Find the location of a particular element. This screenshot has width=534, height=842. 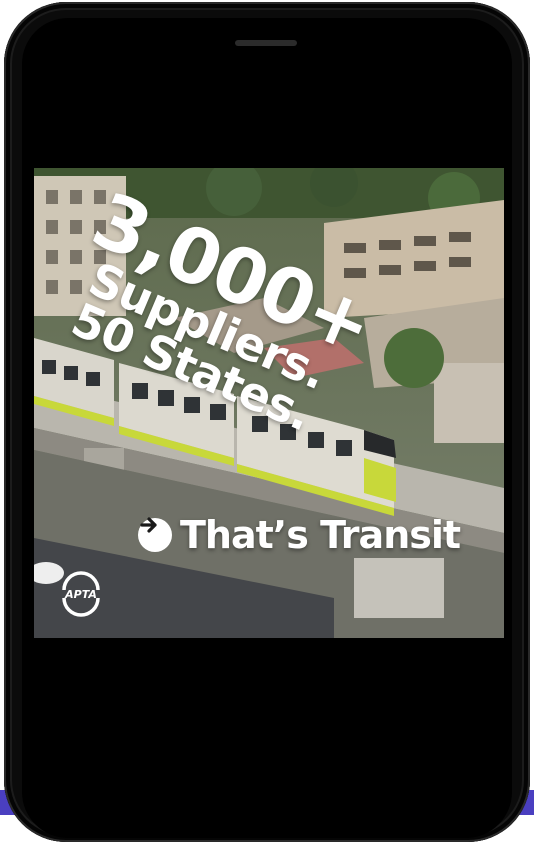

logo-text: APTA is located at coordinates (80, 594).